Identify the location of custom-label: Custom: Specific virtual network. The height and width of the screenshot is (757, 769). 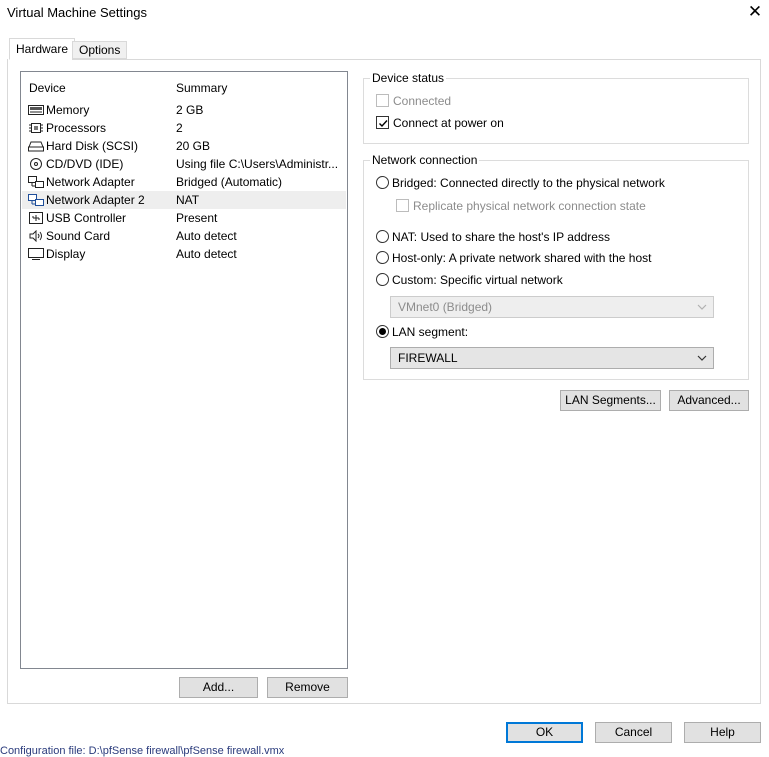
(477, 280).